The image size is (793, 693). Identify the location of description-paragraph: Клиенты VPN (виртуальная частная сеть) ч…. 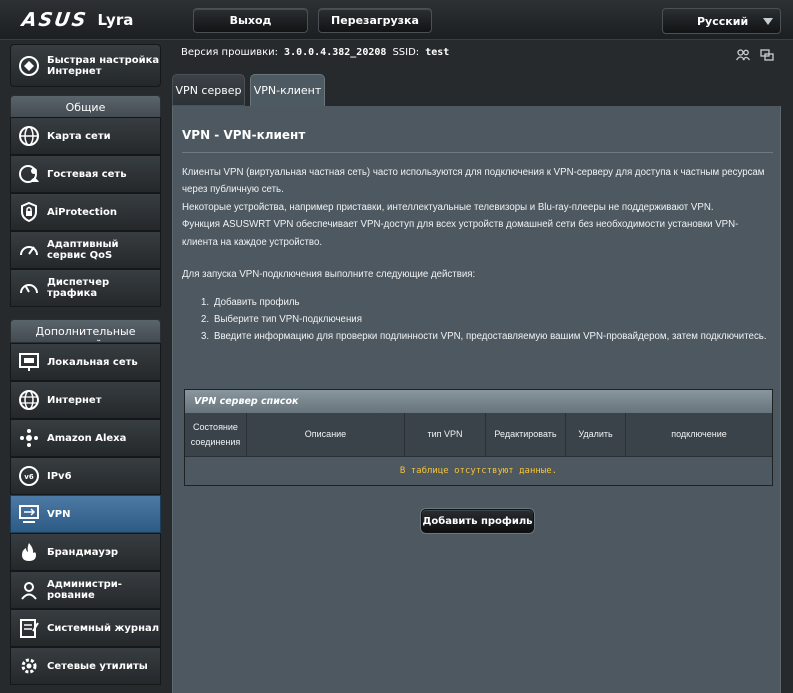
(473, 181).